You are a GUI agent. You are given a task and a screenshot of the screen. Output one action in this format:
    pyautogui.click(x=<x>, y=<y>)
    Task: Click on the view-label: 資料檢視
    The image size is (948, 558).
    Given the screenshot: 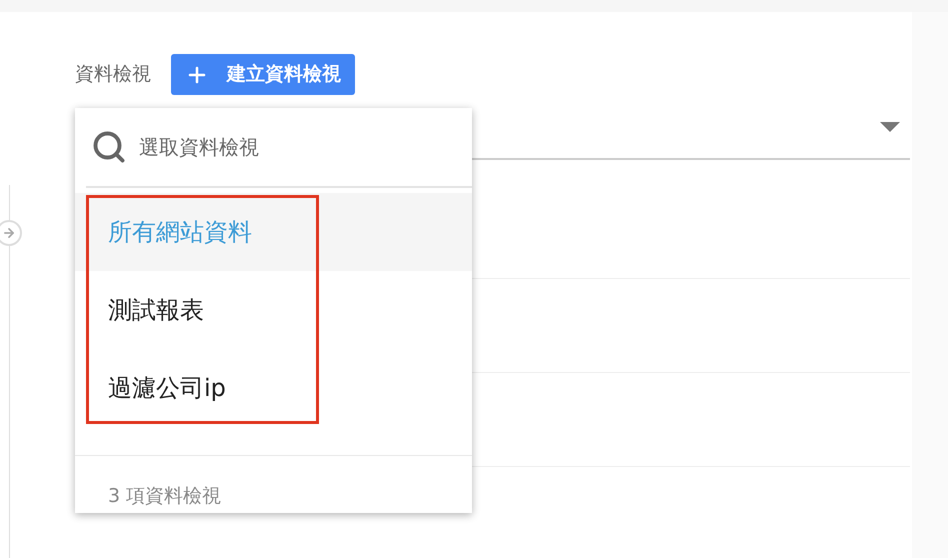 What is the action you would take?
    pyautogui.click(x=113, y=75)
    